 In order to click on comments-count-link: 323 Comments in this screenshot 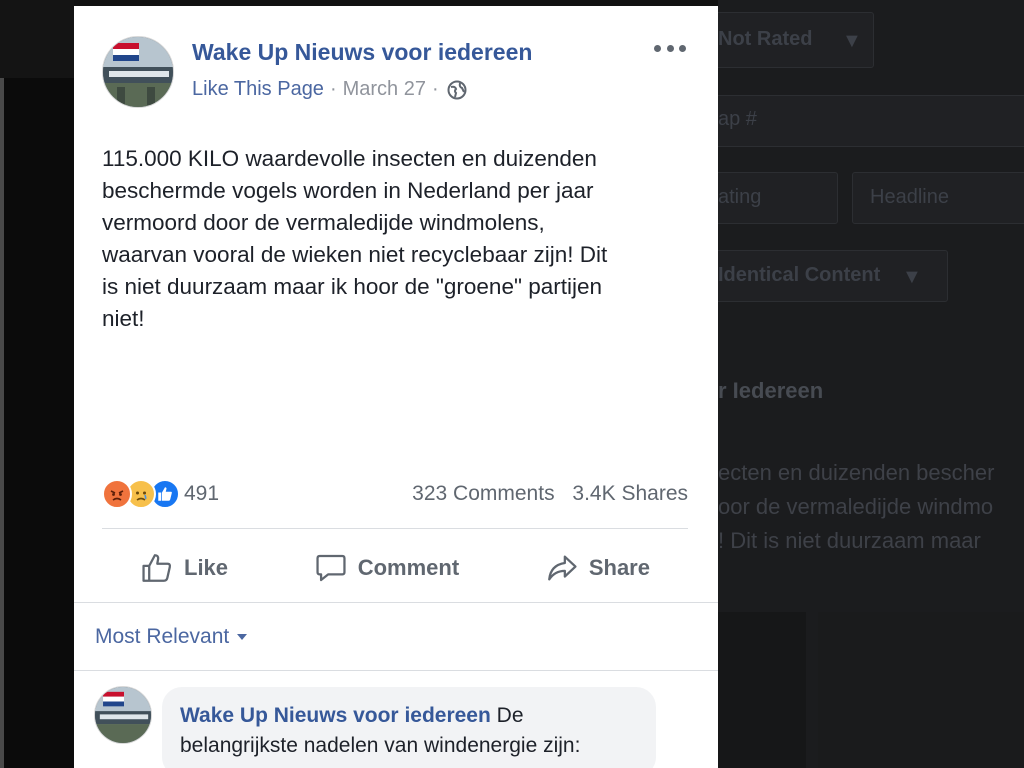, I will do `click(483, 493)`.